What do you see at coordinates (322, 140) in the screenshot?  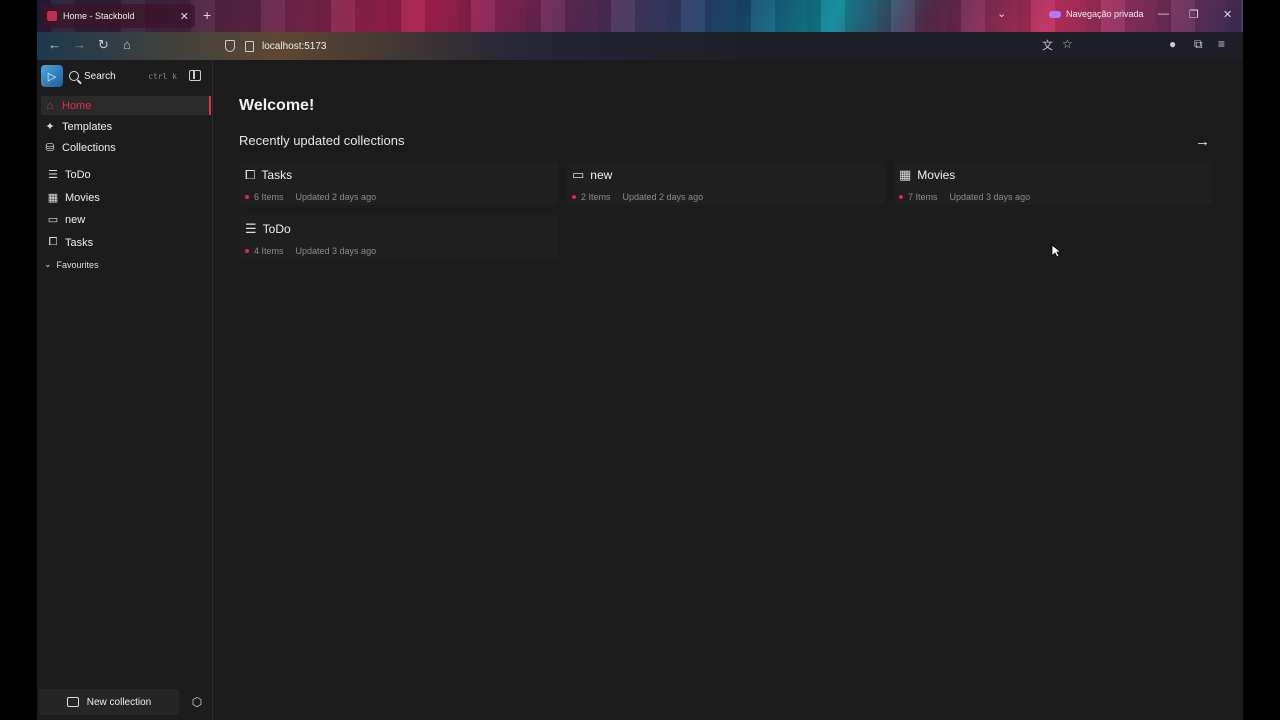 I see `section-title: Recently updated collections` at bounding box center [322, 140].